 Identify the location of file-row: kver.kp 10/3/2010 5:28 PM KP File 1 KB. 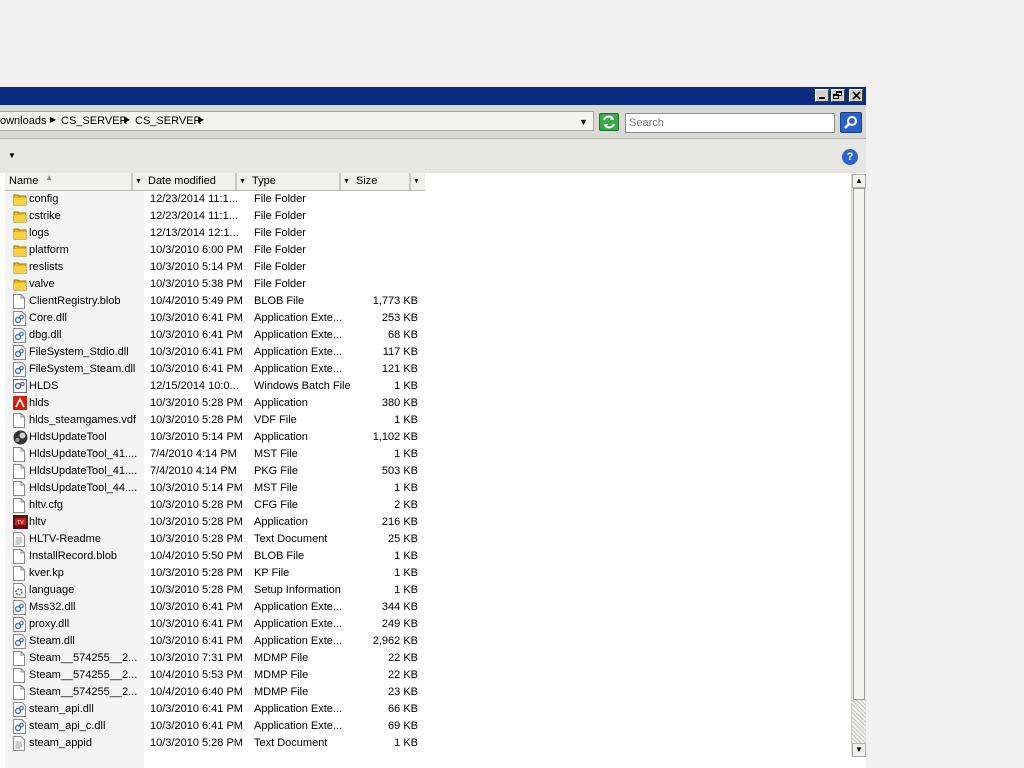
(215, 573).